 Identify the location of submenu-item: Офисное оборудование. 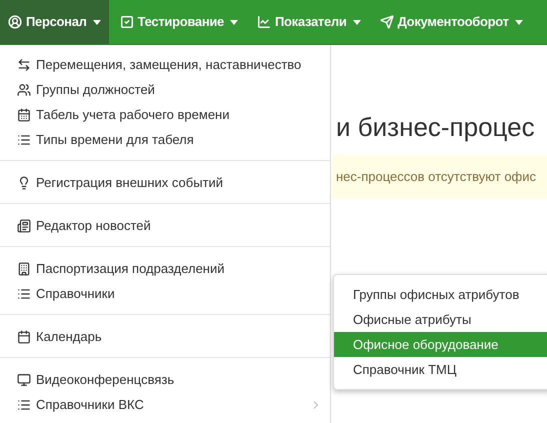
(440, 344).